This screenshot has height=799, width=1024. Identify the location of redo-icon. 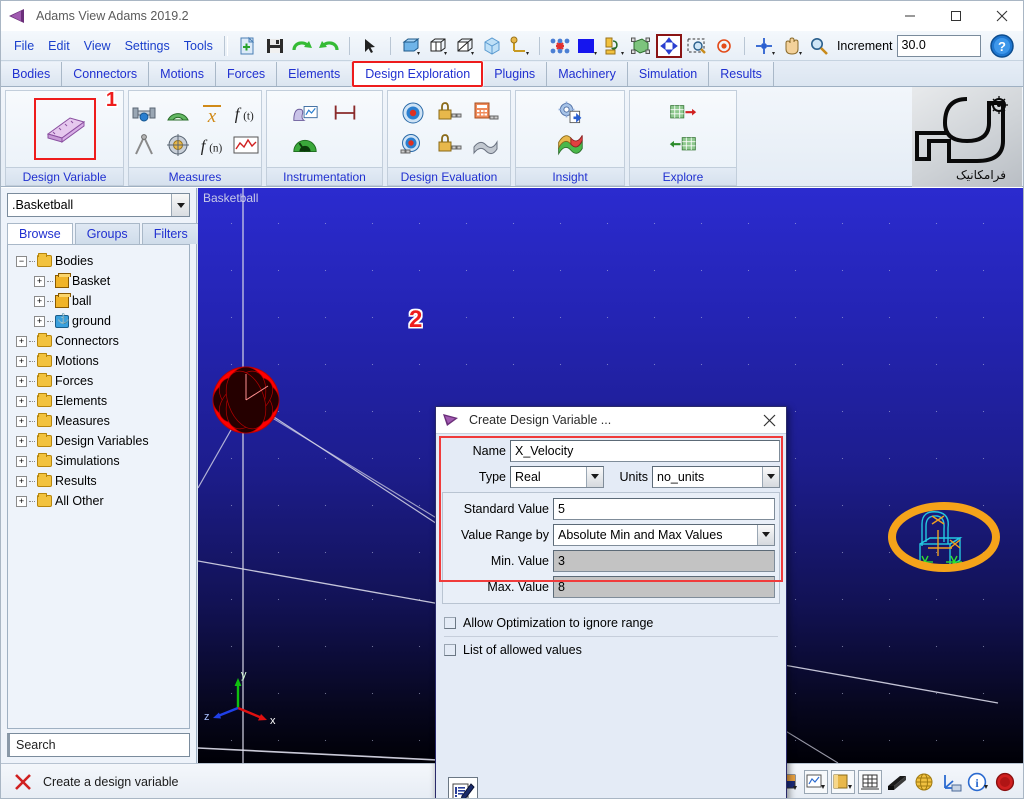
(302, 46).